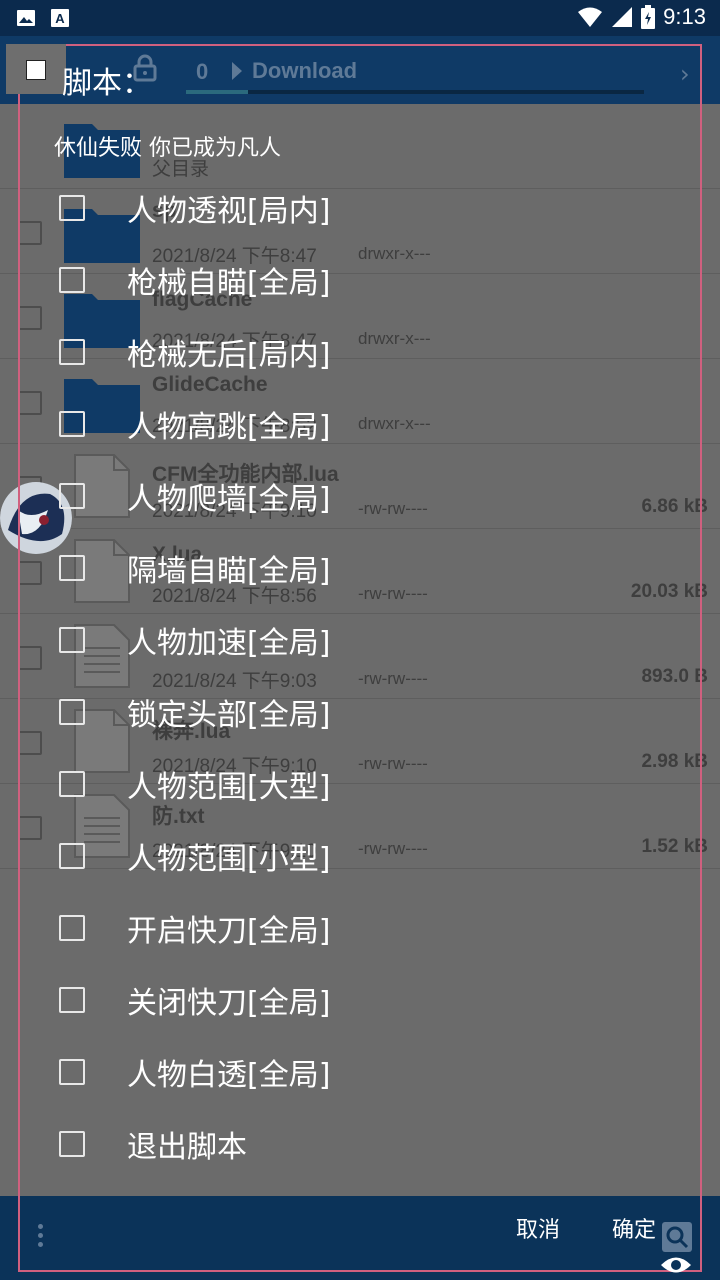 Image resolution: width=720 pixels, height=1280 pixels. I want to click on option-label: 退出脚本, so click(187, 1147).